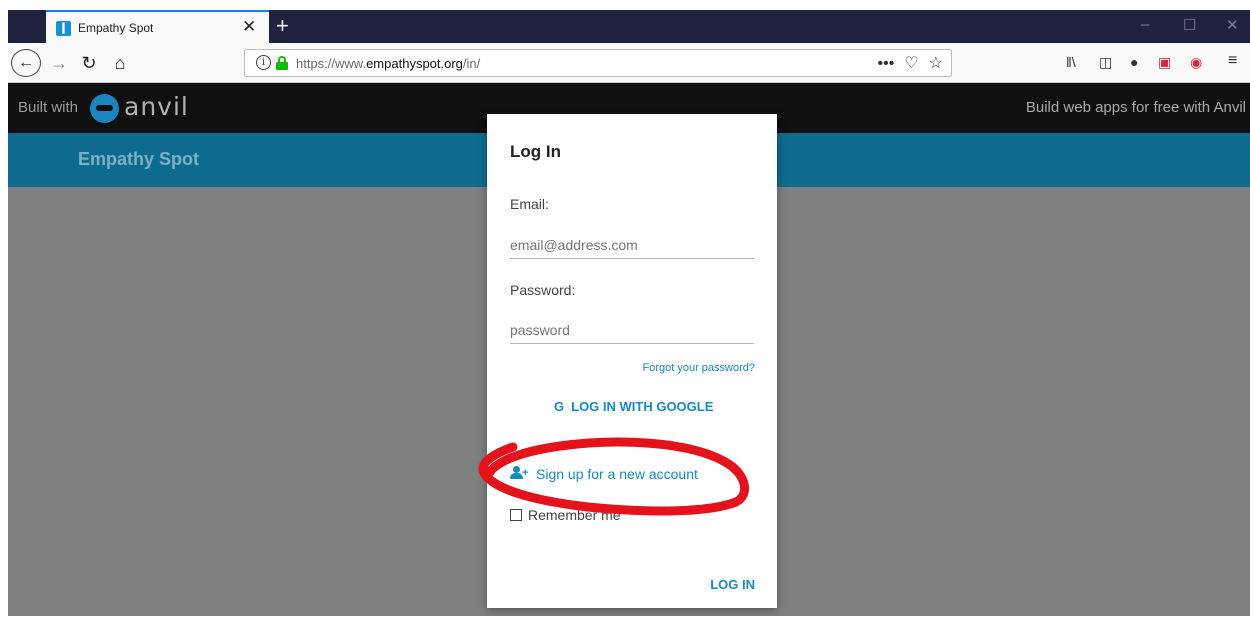 Image resolution: width=1250 pixels, height=618 pixels. Describe the element at coordinates (732, 584) in the screenshot. I see `login-button: LOG IN` at that location.